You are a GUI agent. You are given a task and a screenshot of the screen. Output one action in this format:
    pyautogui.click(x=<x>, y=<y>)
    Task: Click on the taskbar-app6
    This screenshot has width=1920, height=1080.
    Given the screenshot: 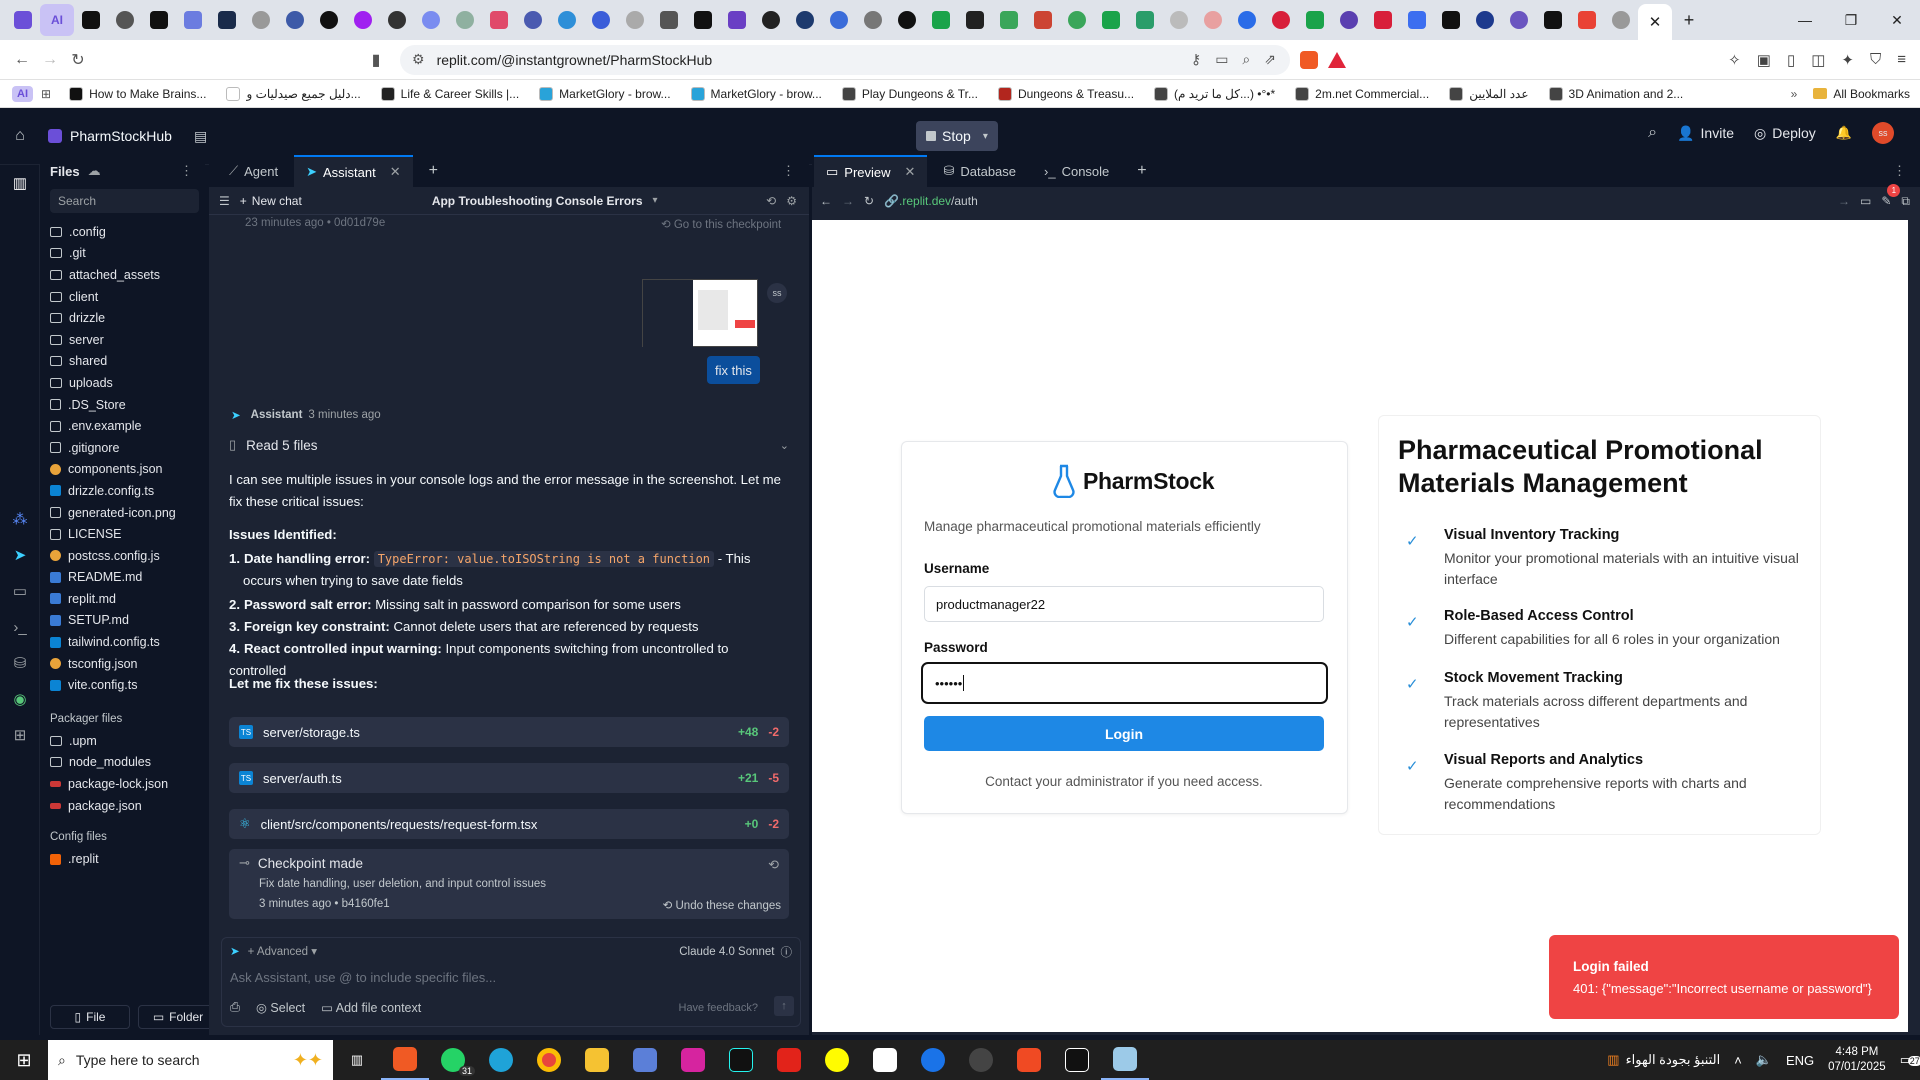 What is the action you would take?
    pyautogui.click(x=1125, y=1060)
    